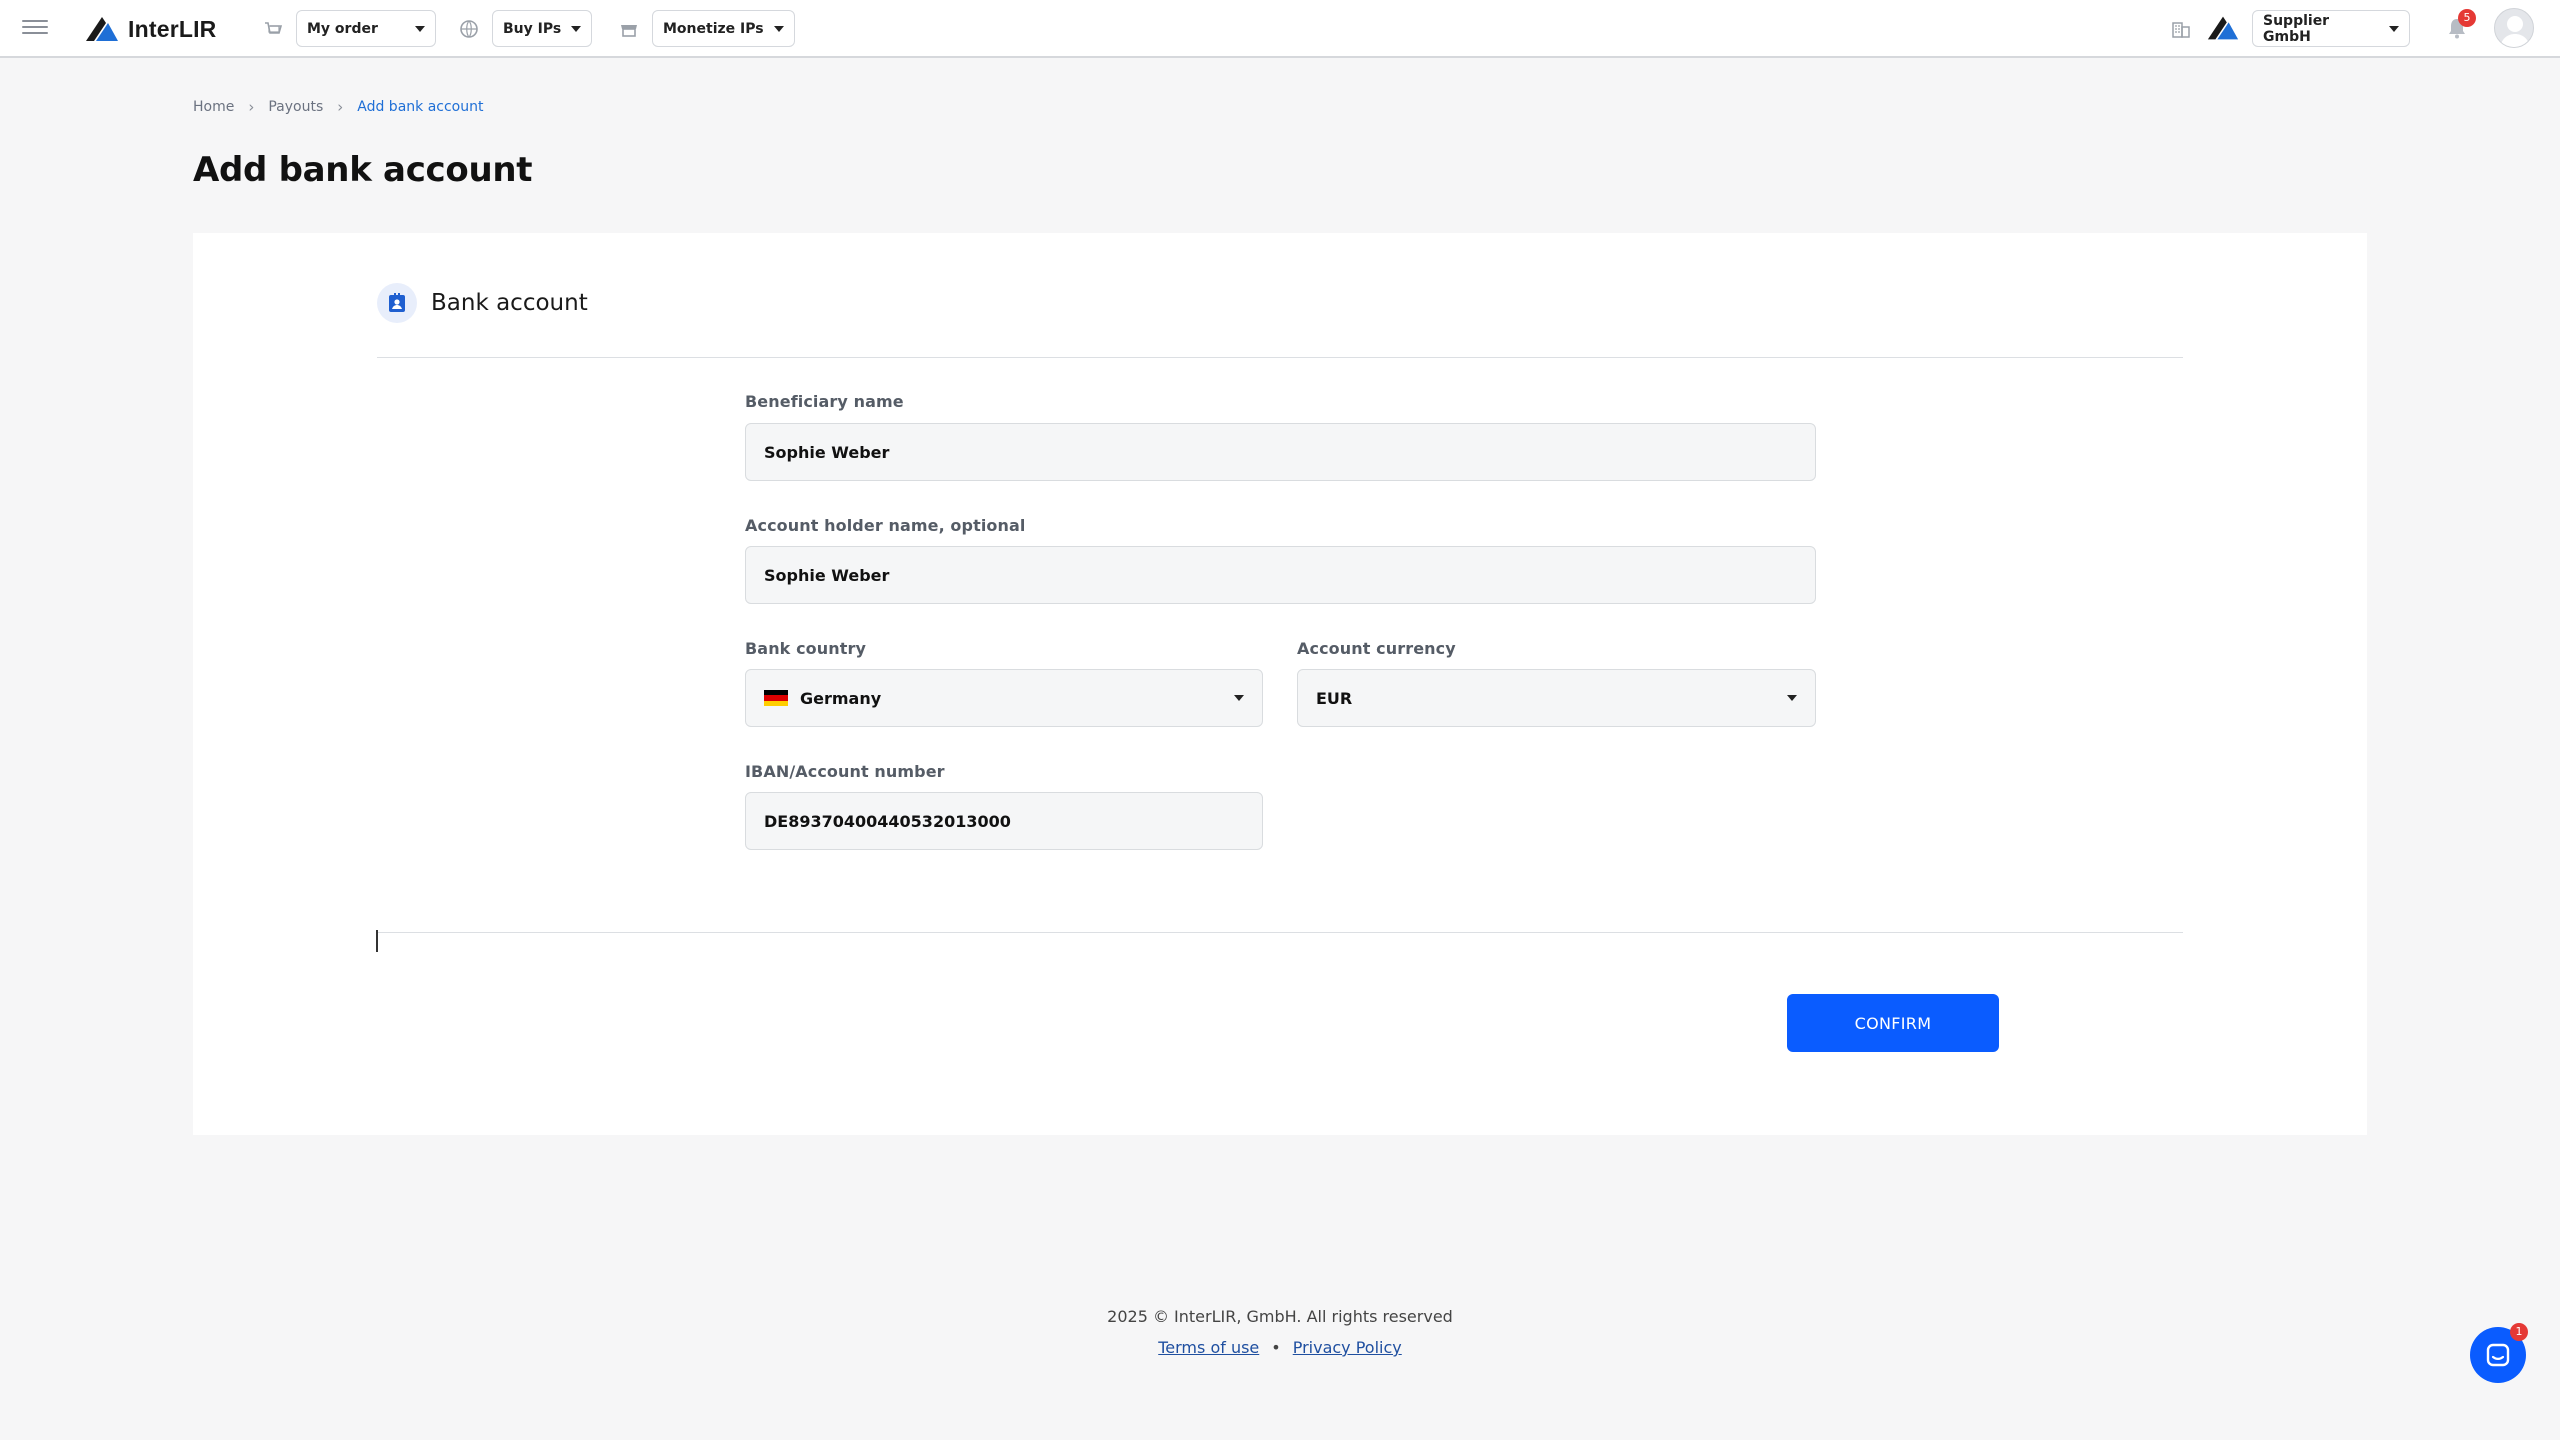 The width and height of the screenshot is (2560, 1440). What do you see at coordinates (2515, 31) in the screenshot?
I see `user-icon` at bounding box center [2515, 31].